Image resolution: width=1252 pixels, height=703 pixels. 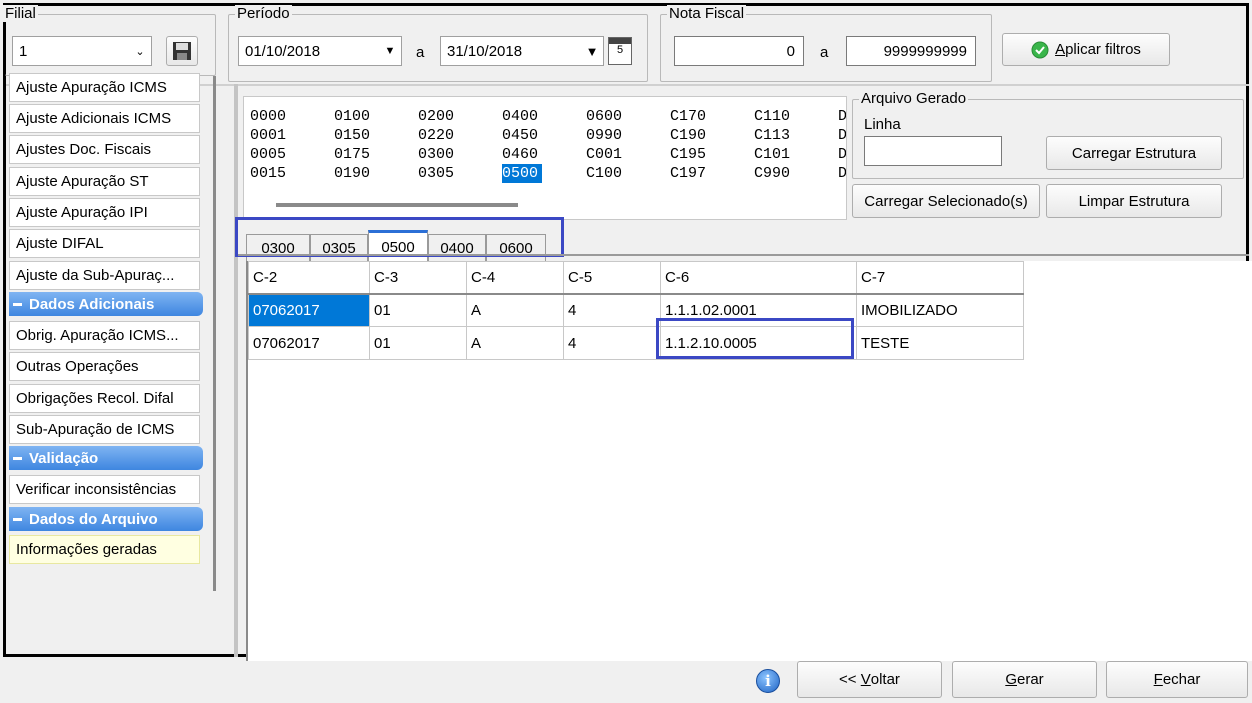 I want to click on sidebar-item-informacoes-geradas: Informações geradas, so click(x=104, y=549).